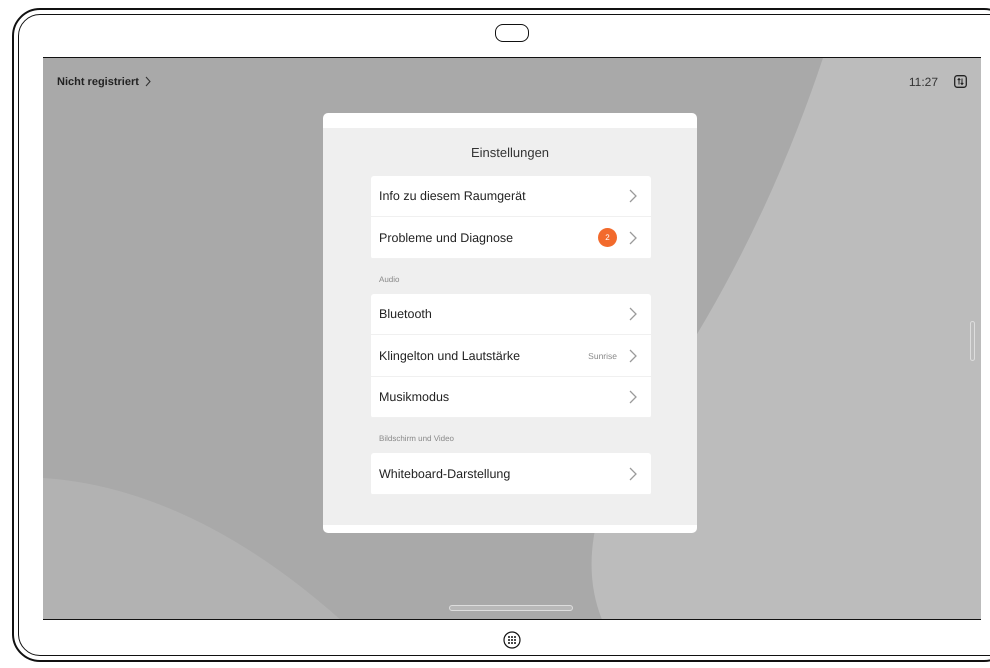 The width and height of the screenshot is (990, 668). I want to click on settings-item: Musikmodus, so click(511, 397).